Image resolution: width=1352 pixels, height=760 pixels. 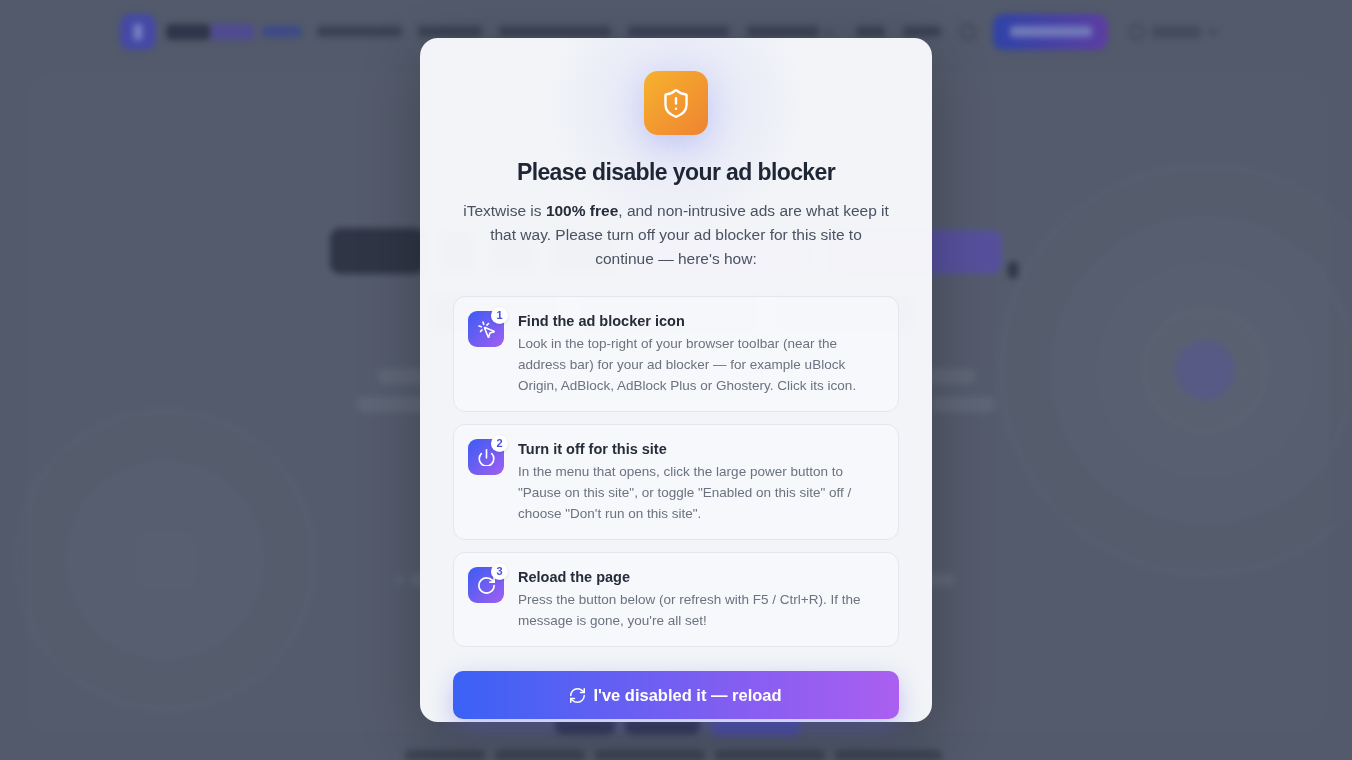 What do you see at coordinates (499, 571) in the screenshot?
I see `step-number: 3` at bounding box center [499, 571].